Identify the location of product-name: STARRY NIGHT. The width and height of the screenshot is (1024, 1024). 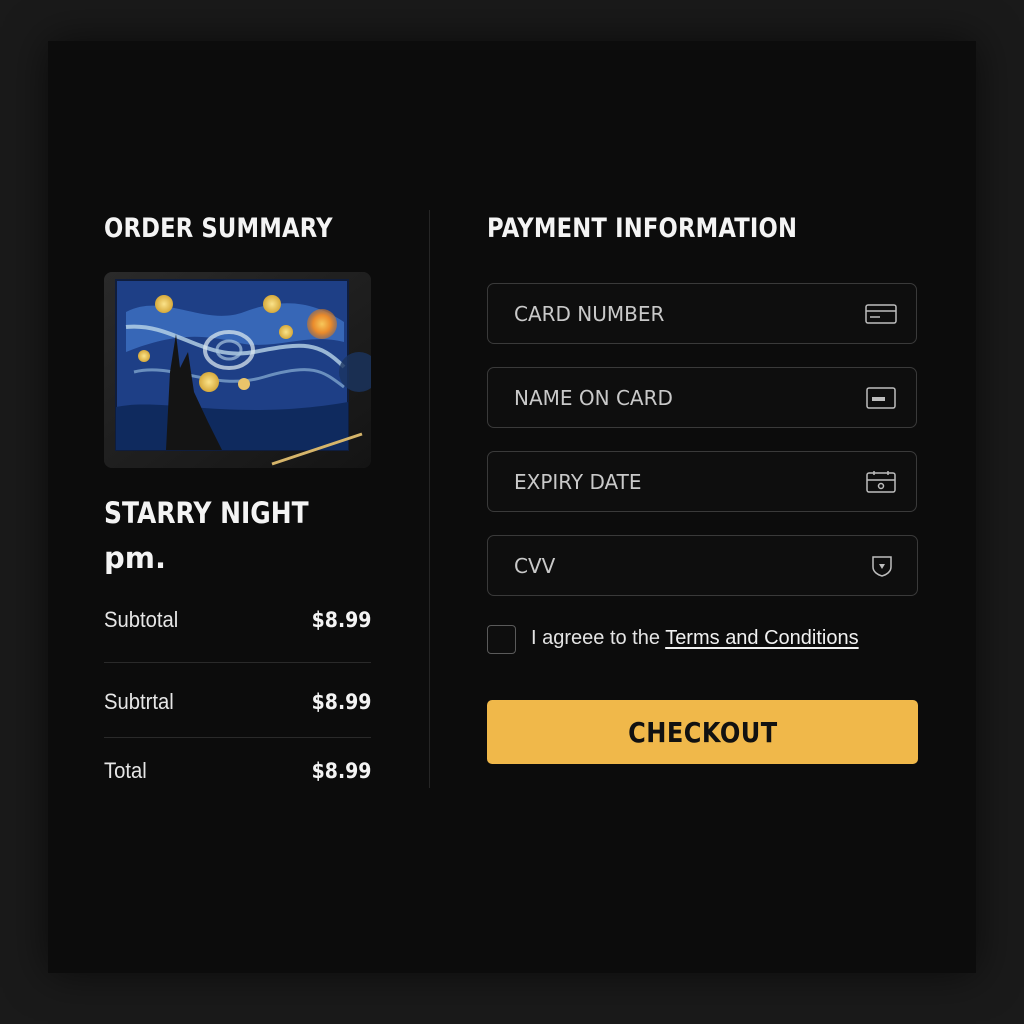
(206, 513).